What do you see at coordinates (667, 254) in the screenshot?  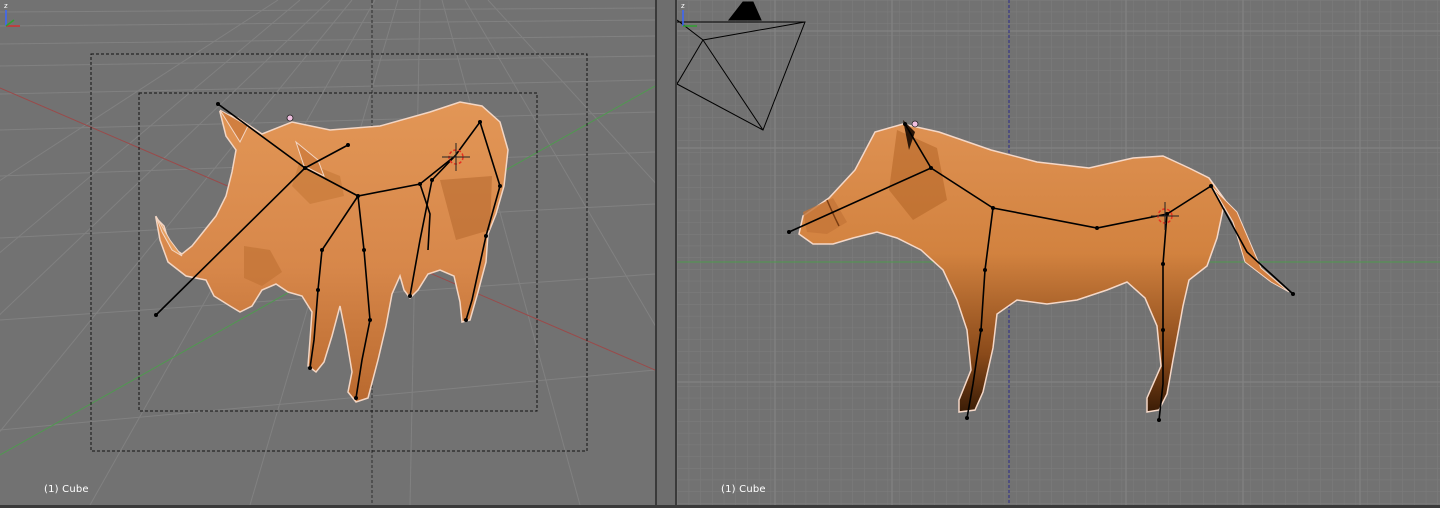 I see `viewport-gap` at bounding box center [667, 254].